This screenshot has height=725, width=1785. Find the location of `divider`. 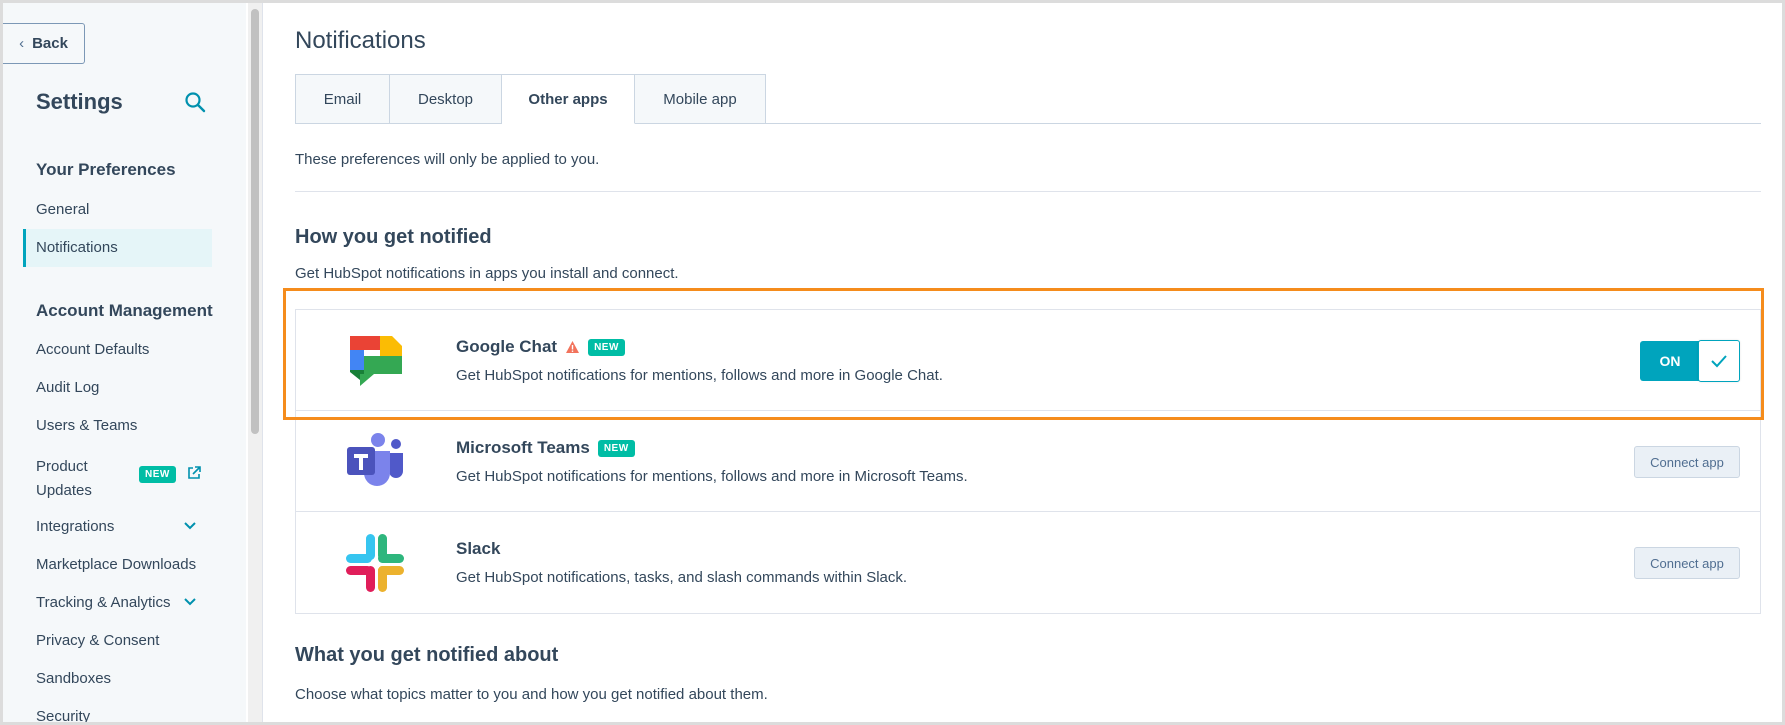

divider is located at coordinates (1028, 191).